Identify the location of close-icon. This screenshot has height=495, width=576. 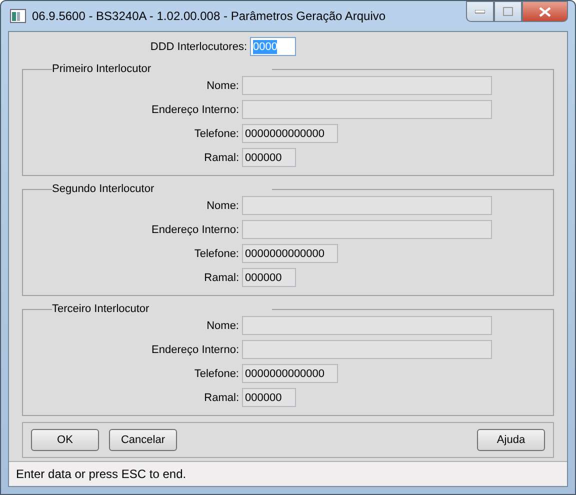
(545, 11).